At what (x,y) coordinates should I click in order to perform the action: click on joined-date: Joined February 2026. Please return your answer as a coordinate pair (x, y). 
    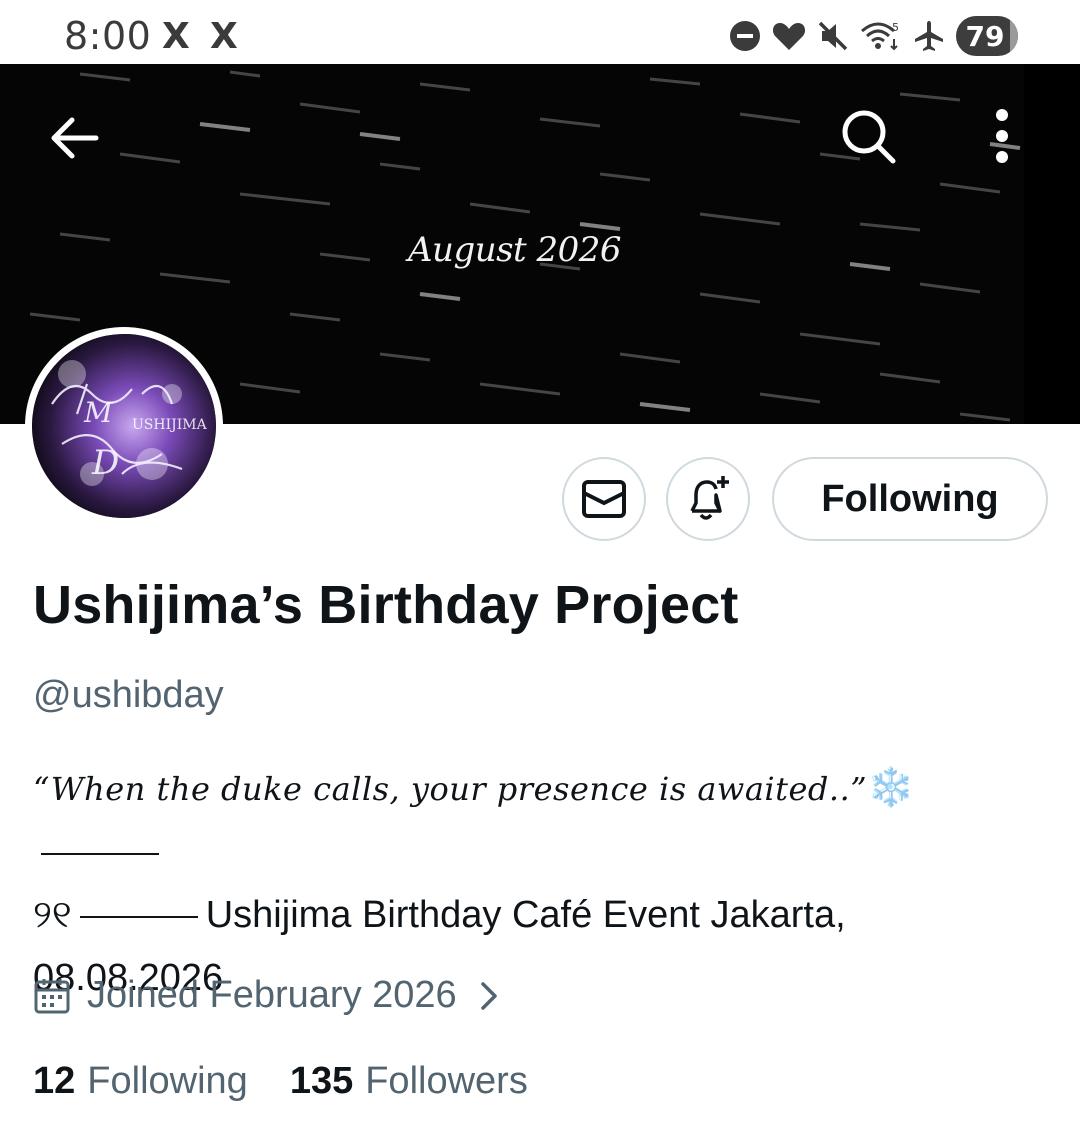
    Looking at the image, I should click on (266, 995).